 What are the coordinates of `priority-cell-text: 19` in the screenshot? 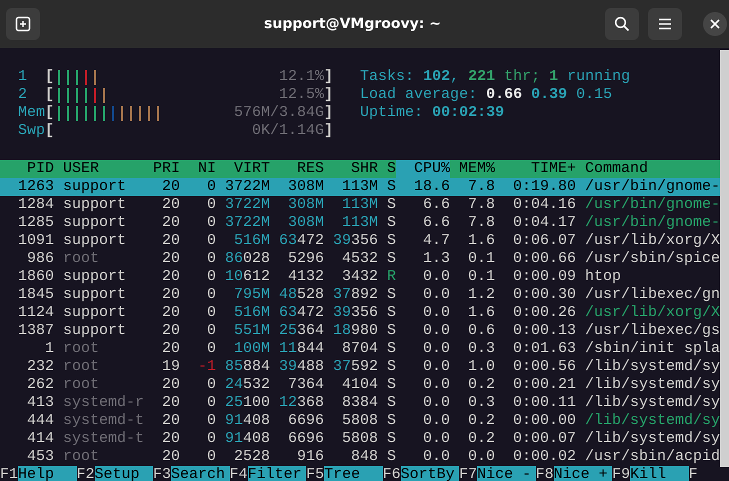 It's located at (170, 367).